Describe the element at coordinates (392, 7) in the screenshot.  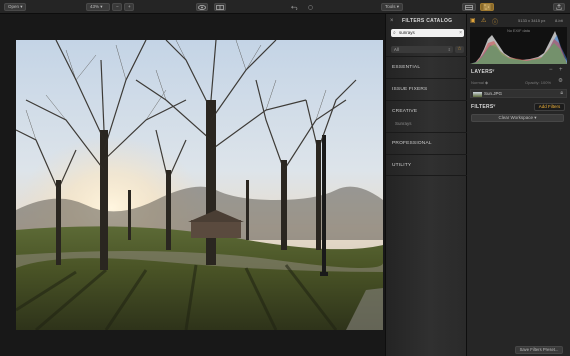
I see `tools-select: Tools ▾` at that location.